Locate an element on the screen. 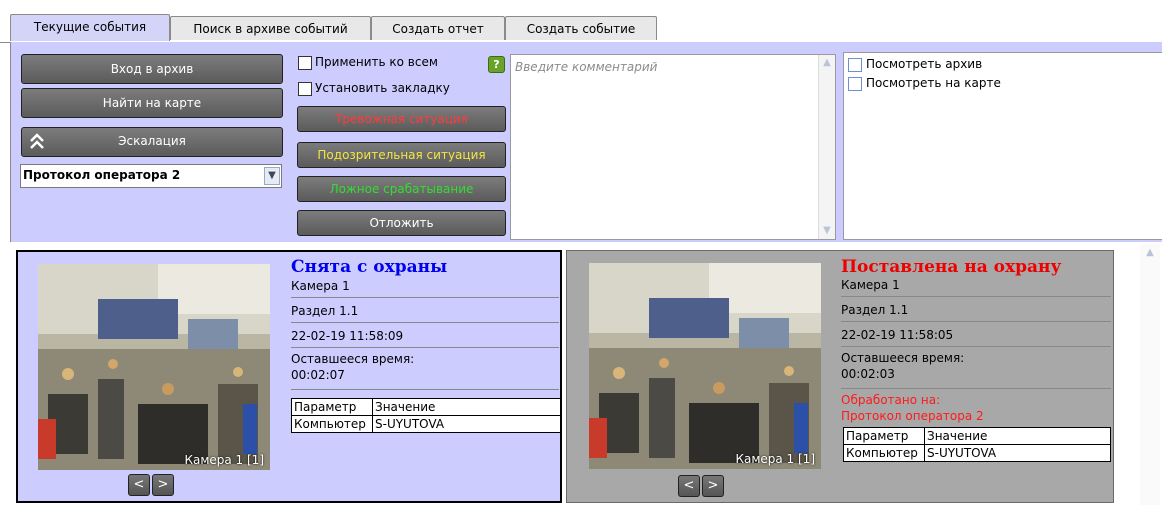 This screenshot has height=505, width=1162. remaining-time-value: 00:02:03 is located at coordinates (868, 374).